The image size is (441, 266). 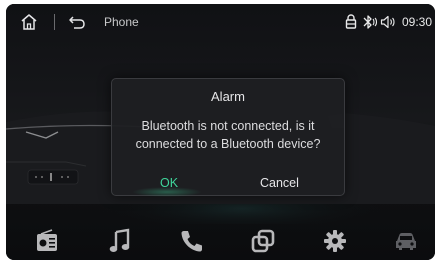 What do you see at coordinates (220, 242) in the screenshot?
I see `bottom-dock` at bounding box center [220, 242].